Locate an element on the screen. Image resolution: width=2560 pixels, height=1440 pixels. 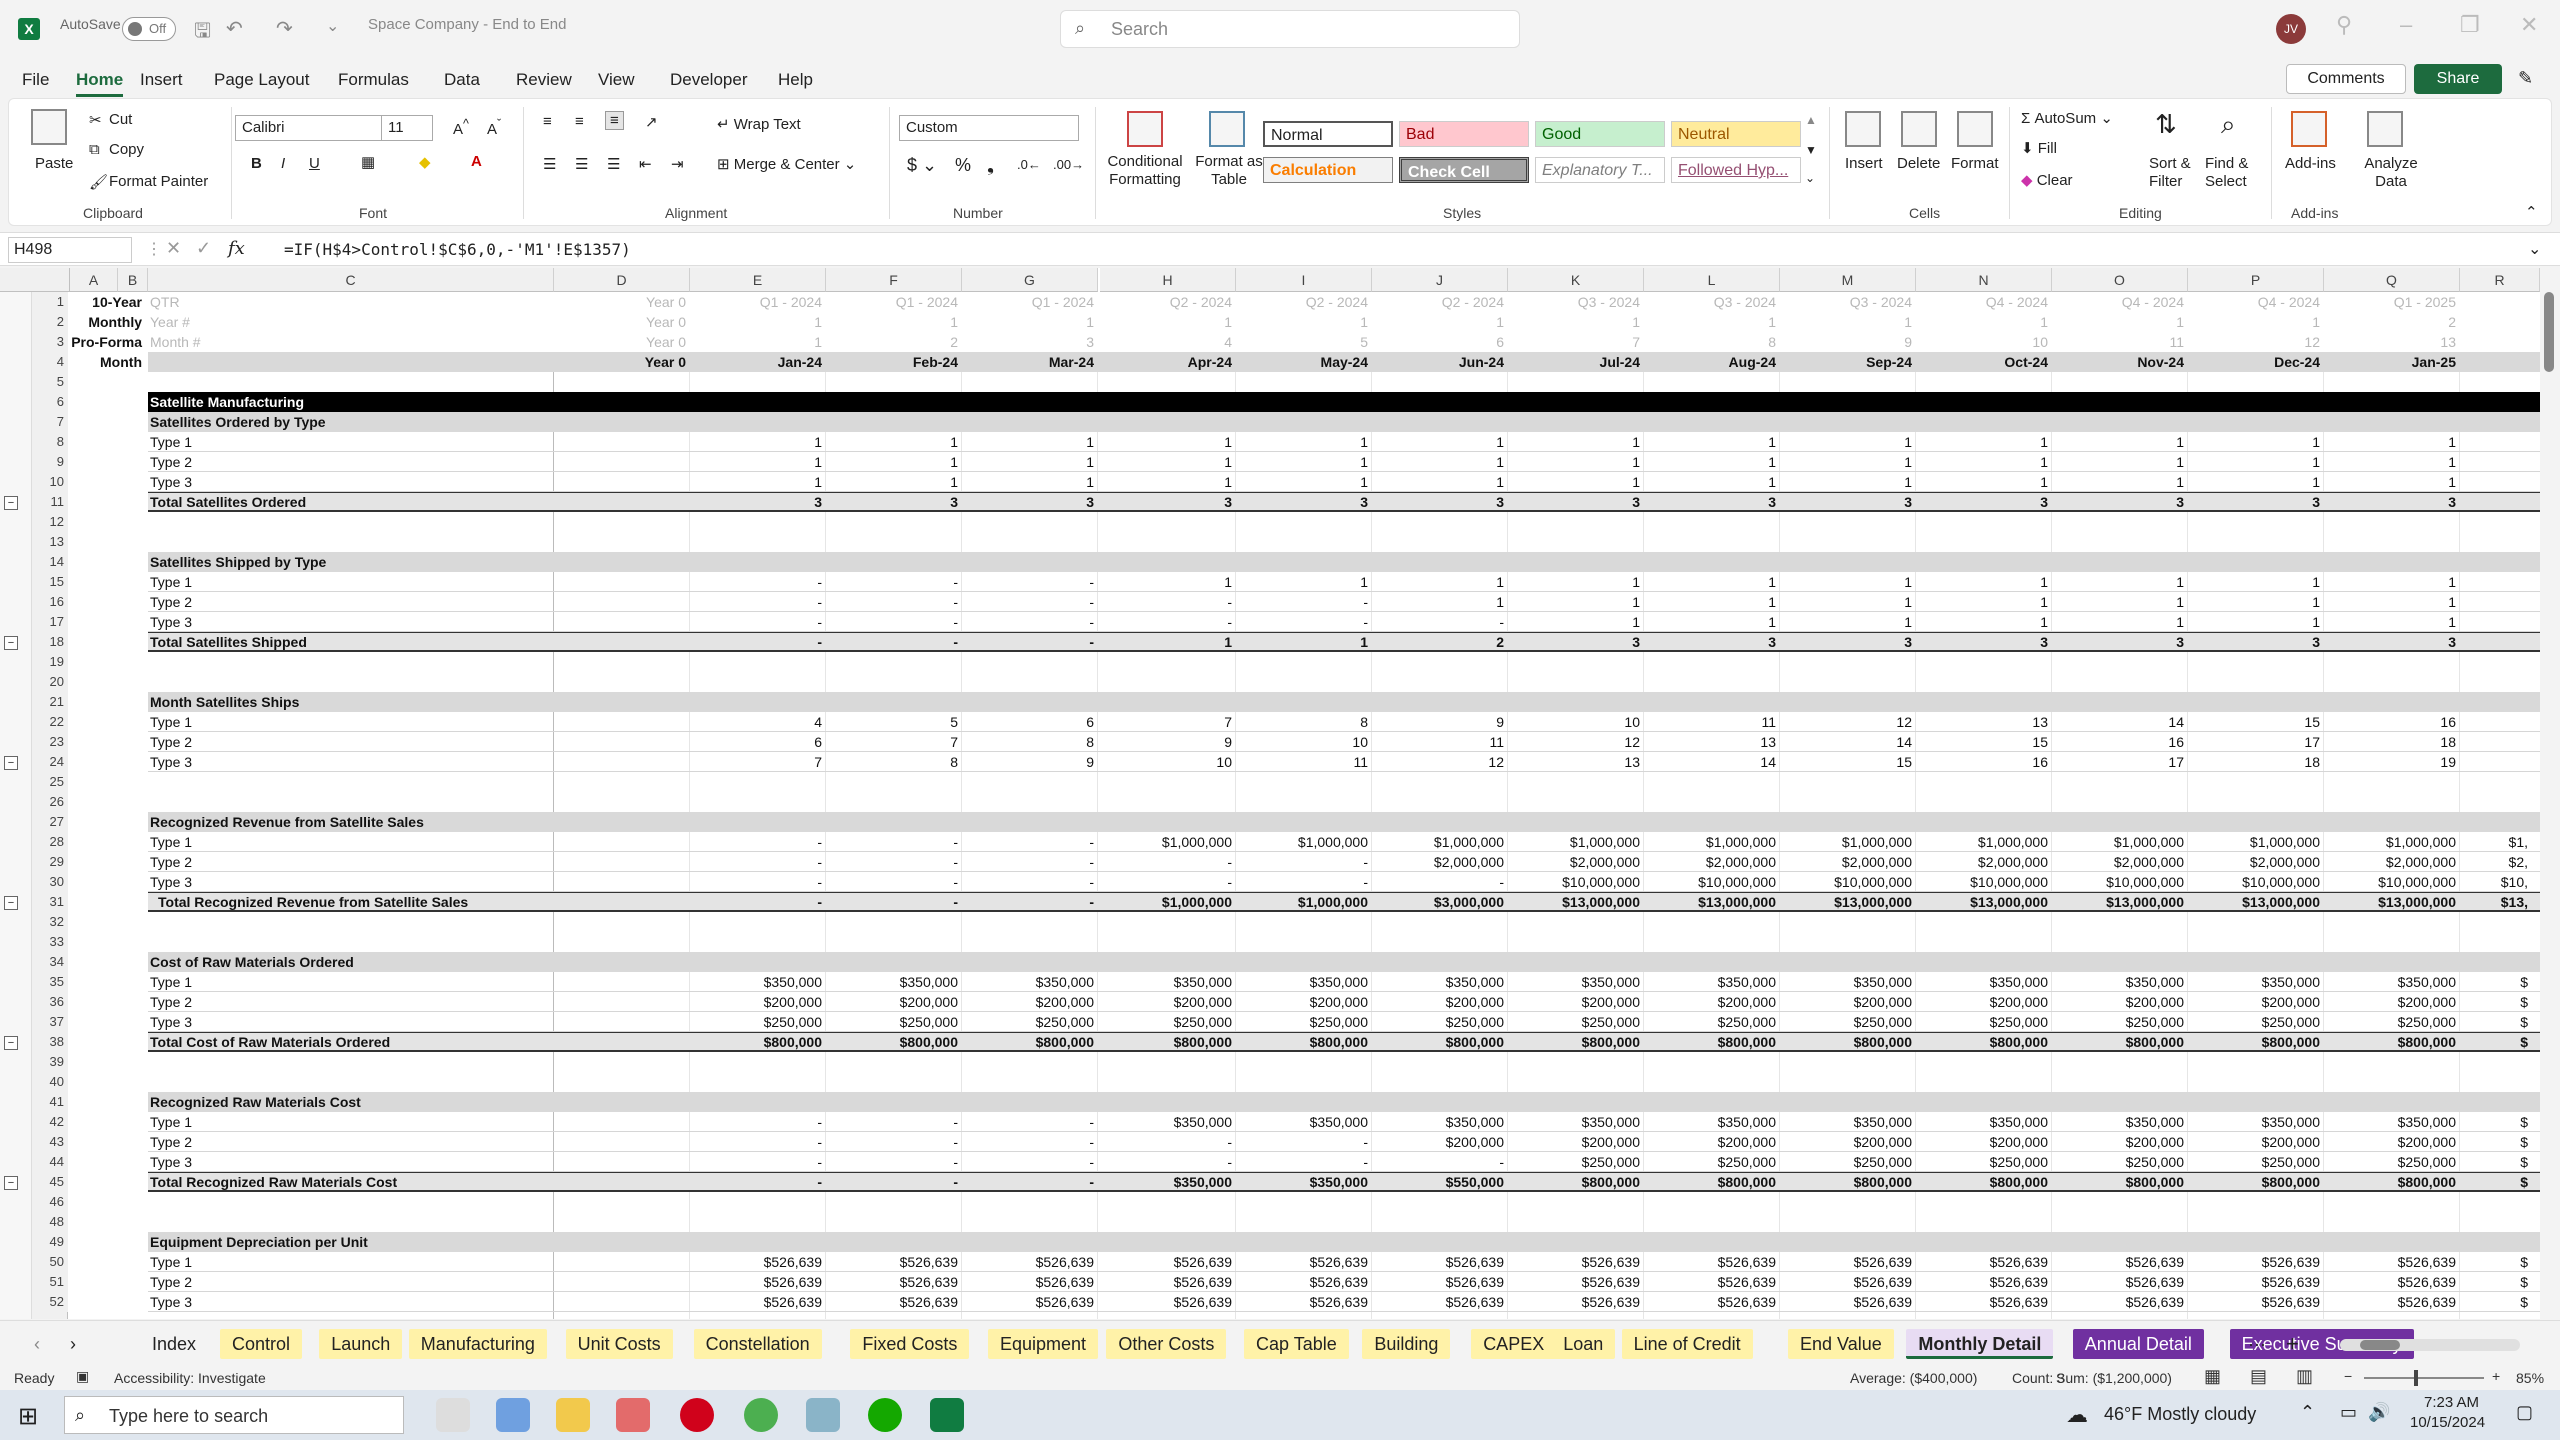
format-painter-button: Format Painter is located at coordinates (158, 181).